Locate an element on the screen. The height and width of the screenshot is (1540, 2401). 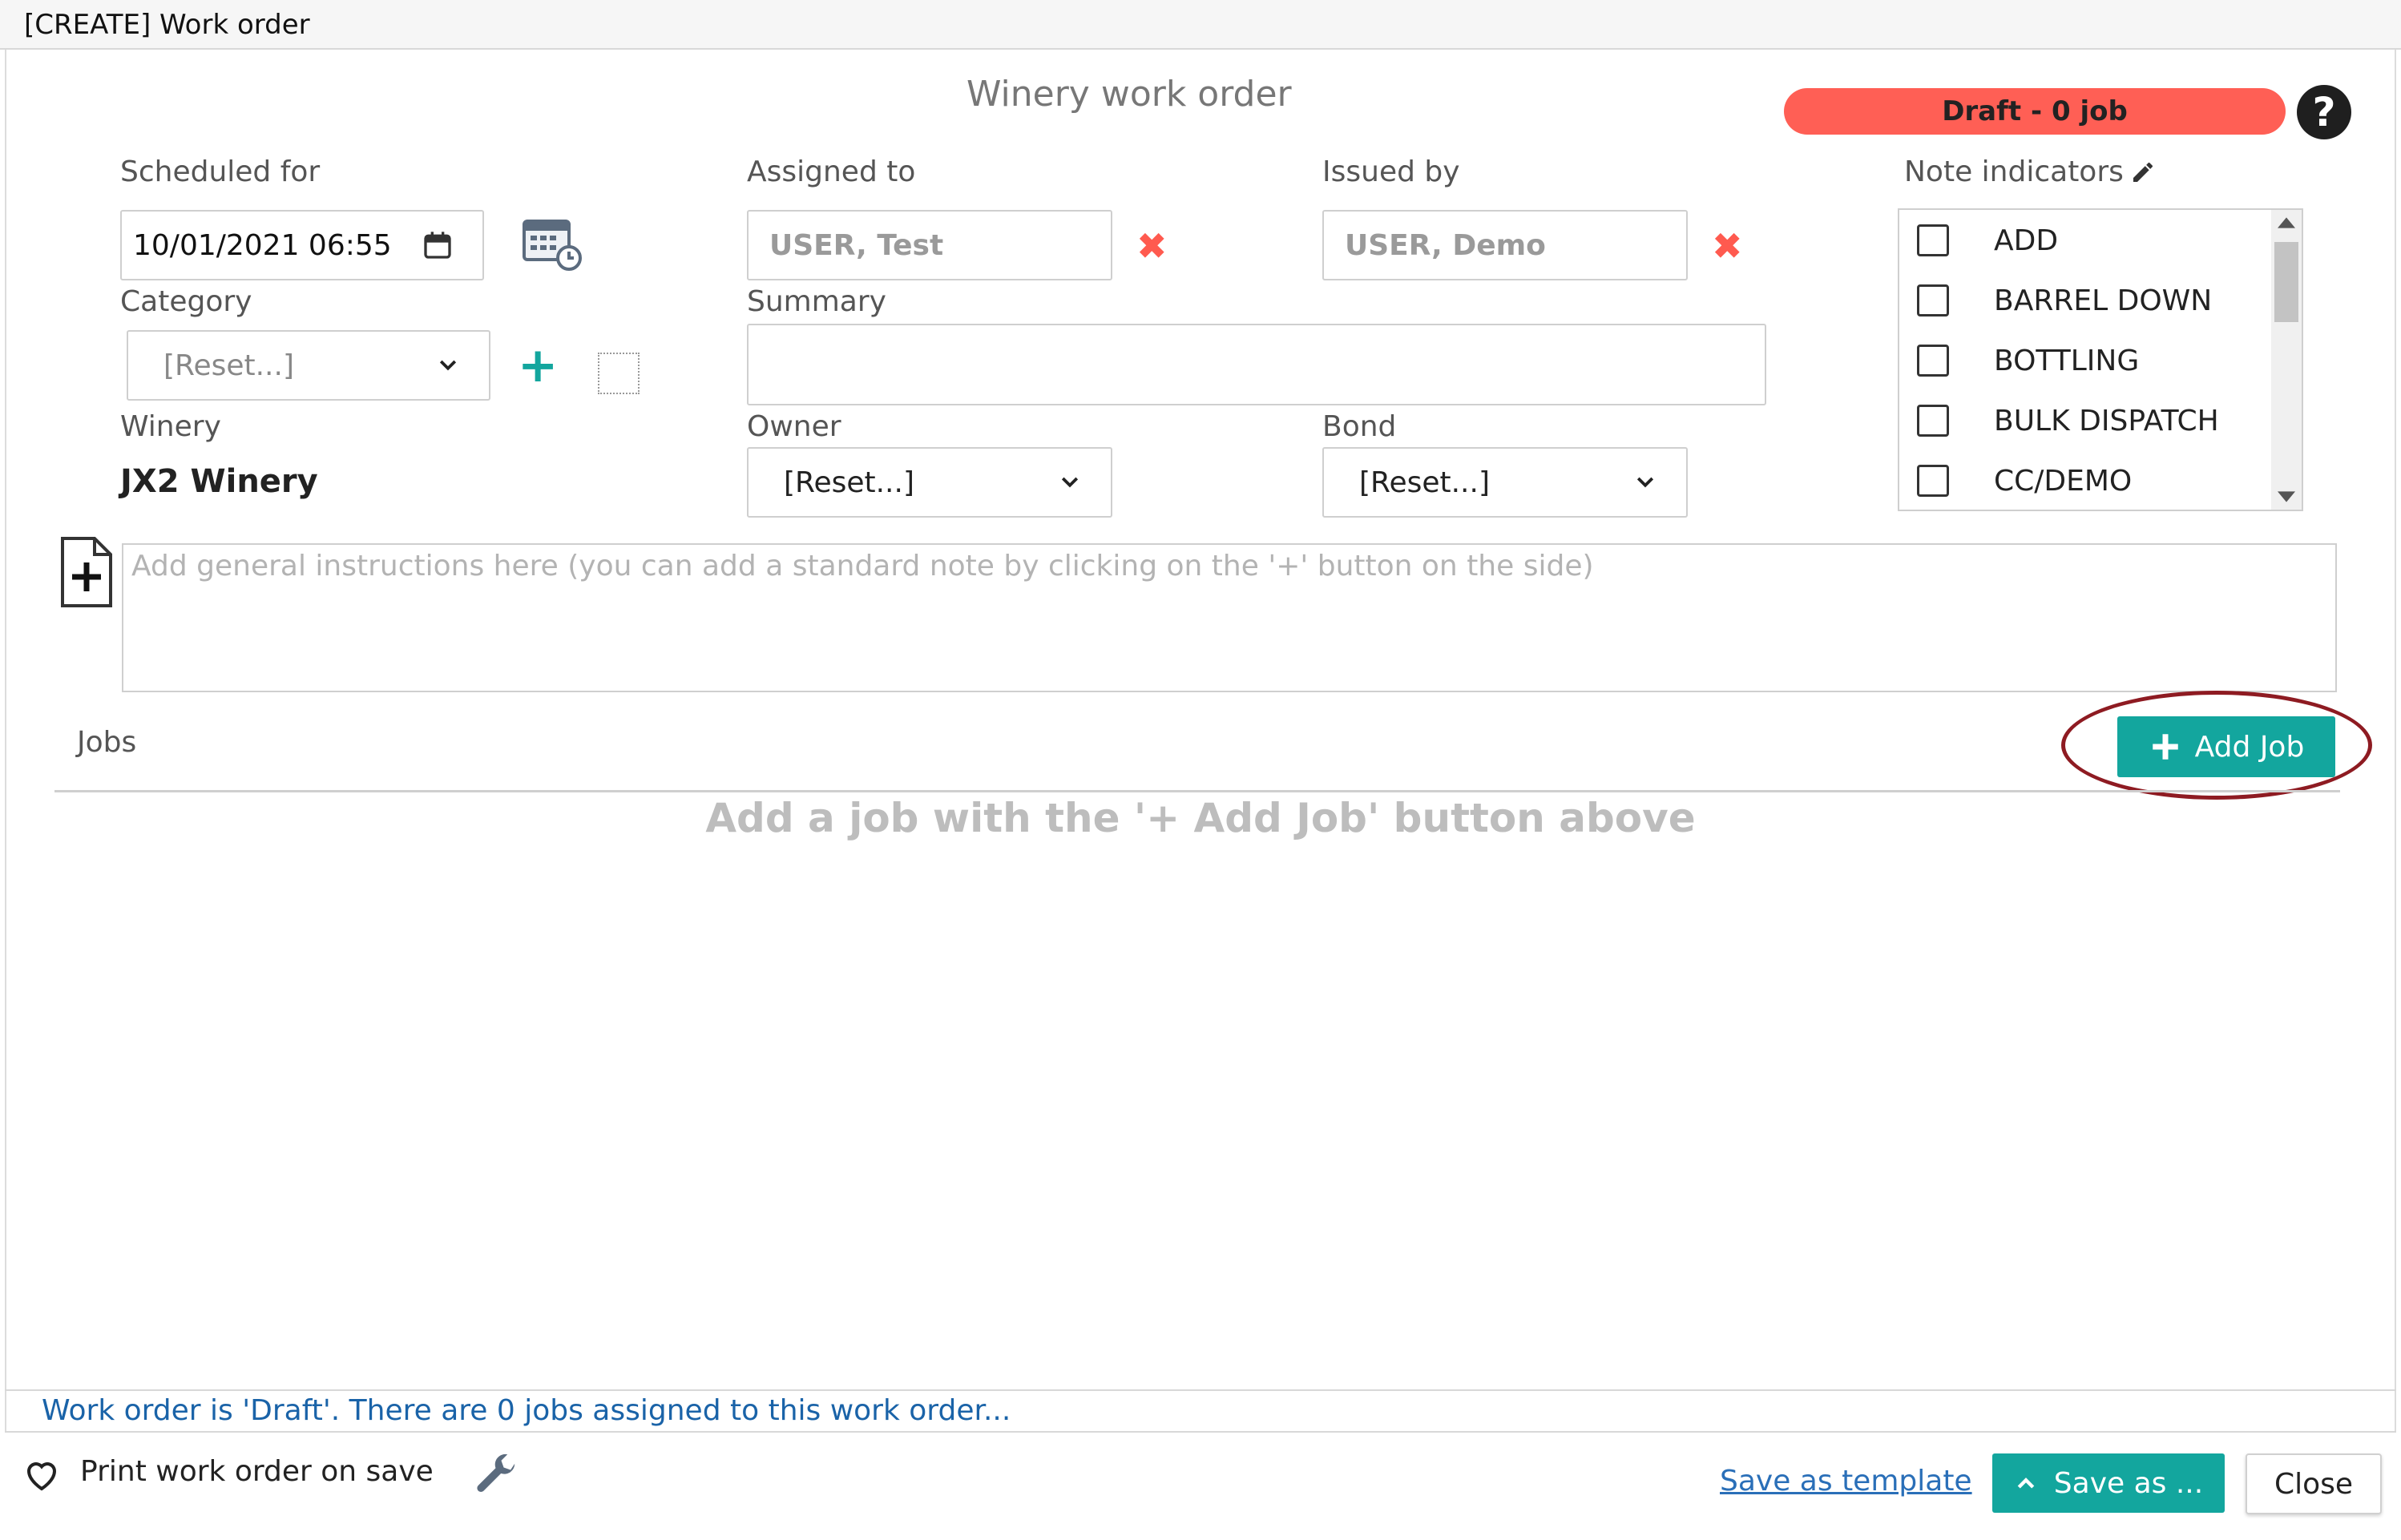
chevron-up-icon is located at coordinates (2026, 1483).